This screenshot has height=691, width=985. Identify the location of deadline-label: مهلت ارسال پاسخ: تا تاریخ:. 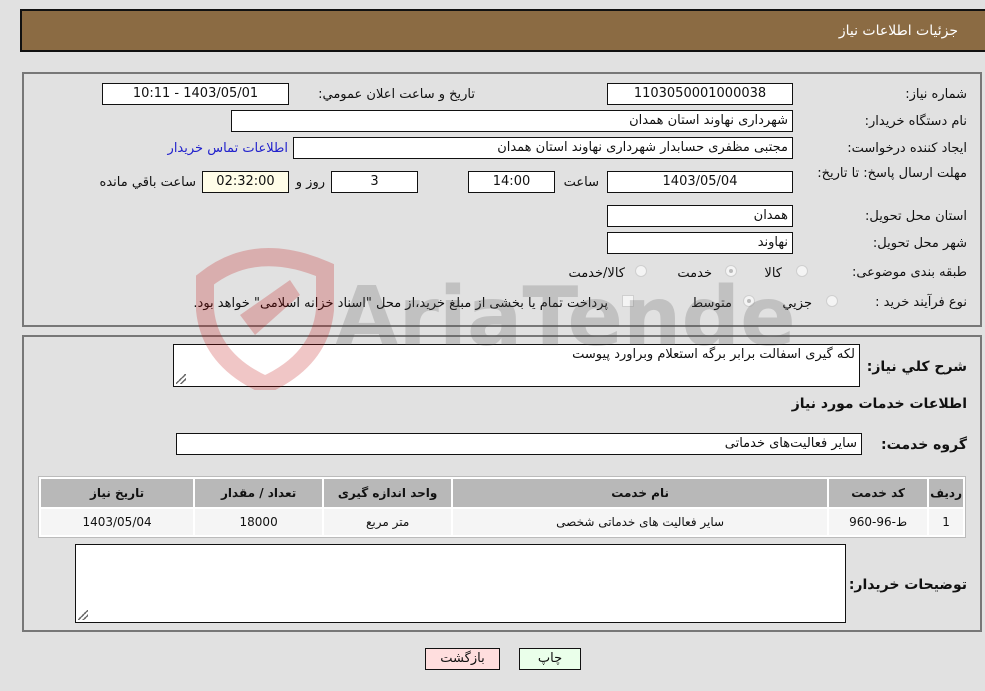
(892, 173).